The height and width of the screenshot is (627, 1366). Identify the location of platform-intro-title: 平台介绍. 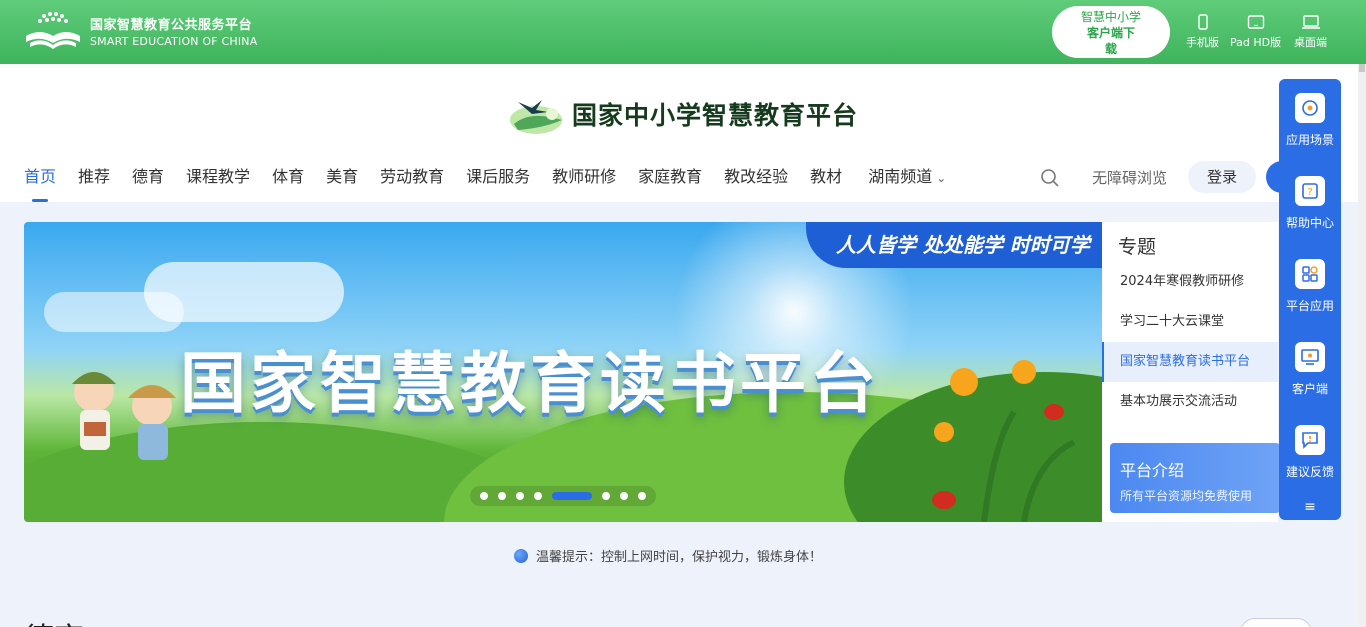
(1152, 470).